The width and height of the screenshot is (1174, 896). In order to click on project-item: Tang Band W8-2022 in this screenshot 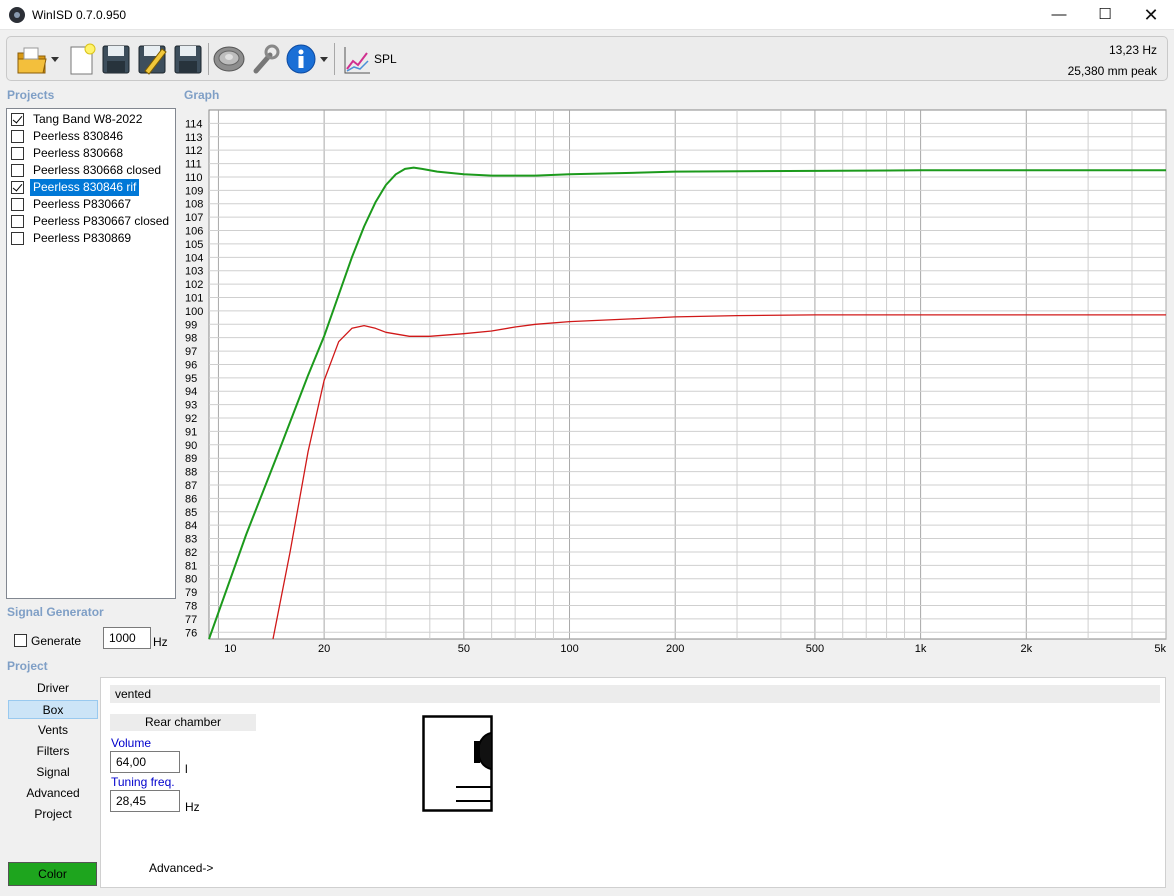, I will do `click(91, 119)`.